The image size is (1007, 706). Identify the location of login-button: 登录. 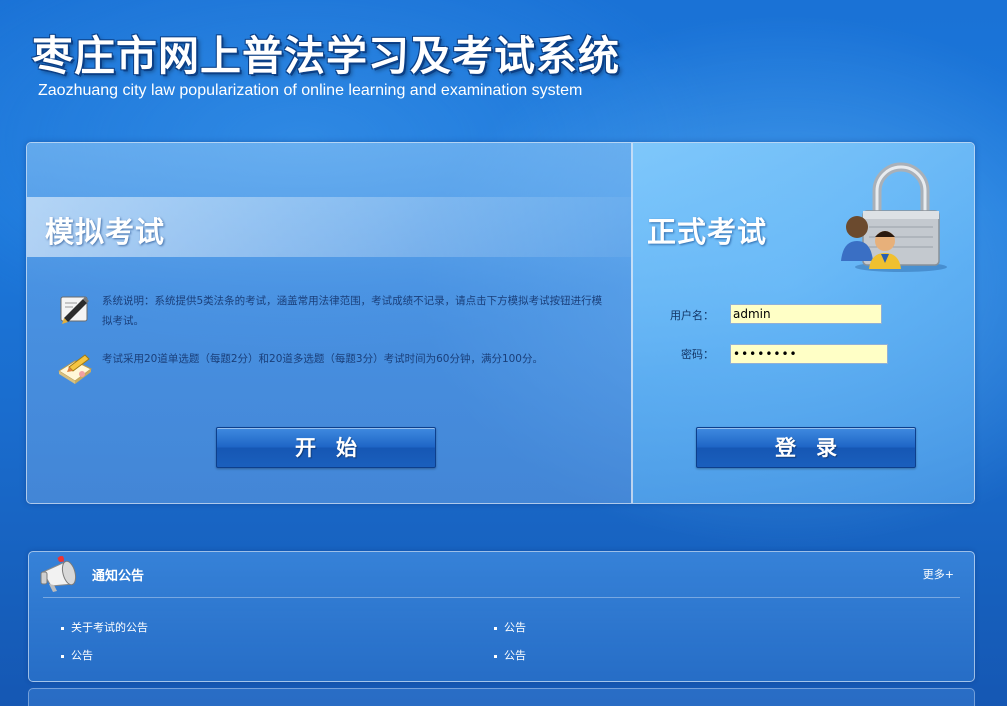
(806, 447).